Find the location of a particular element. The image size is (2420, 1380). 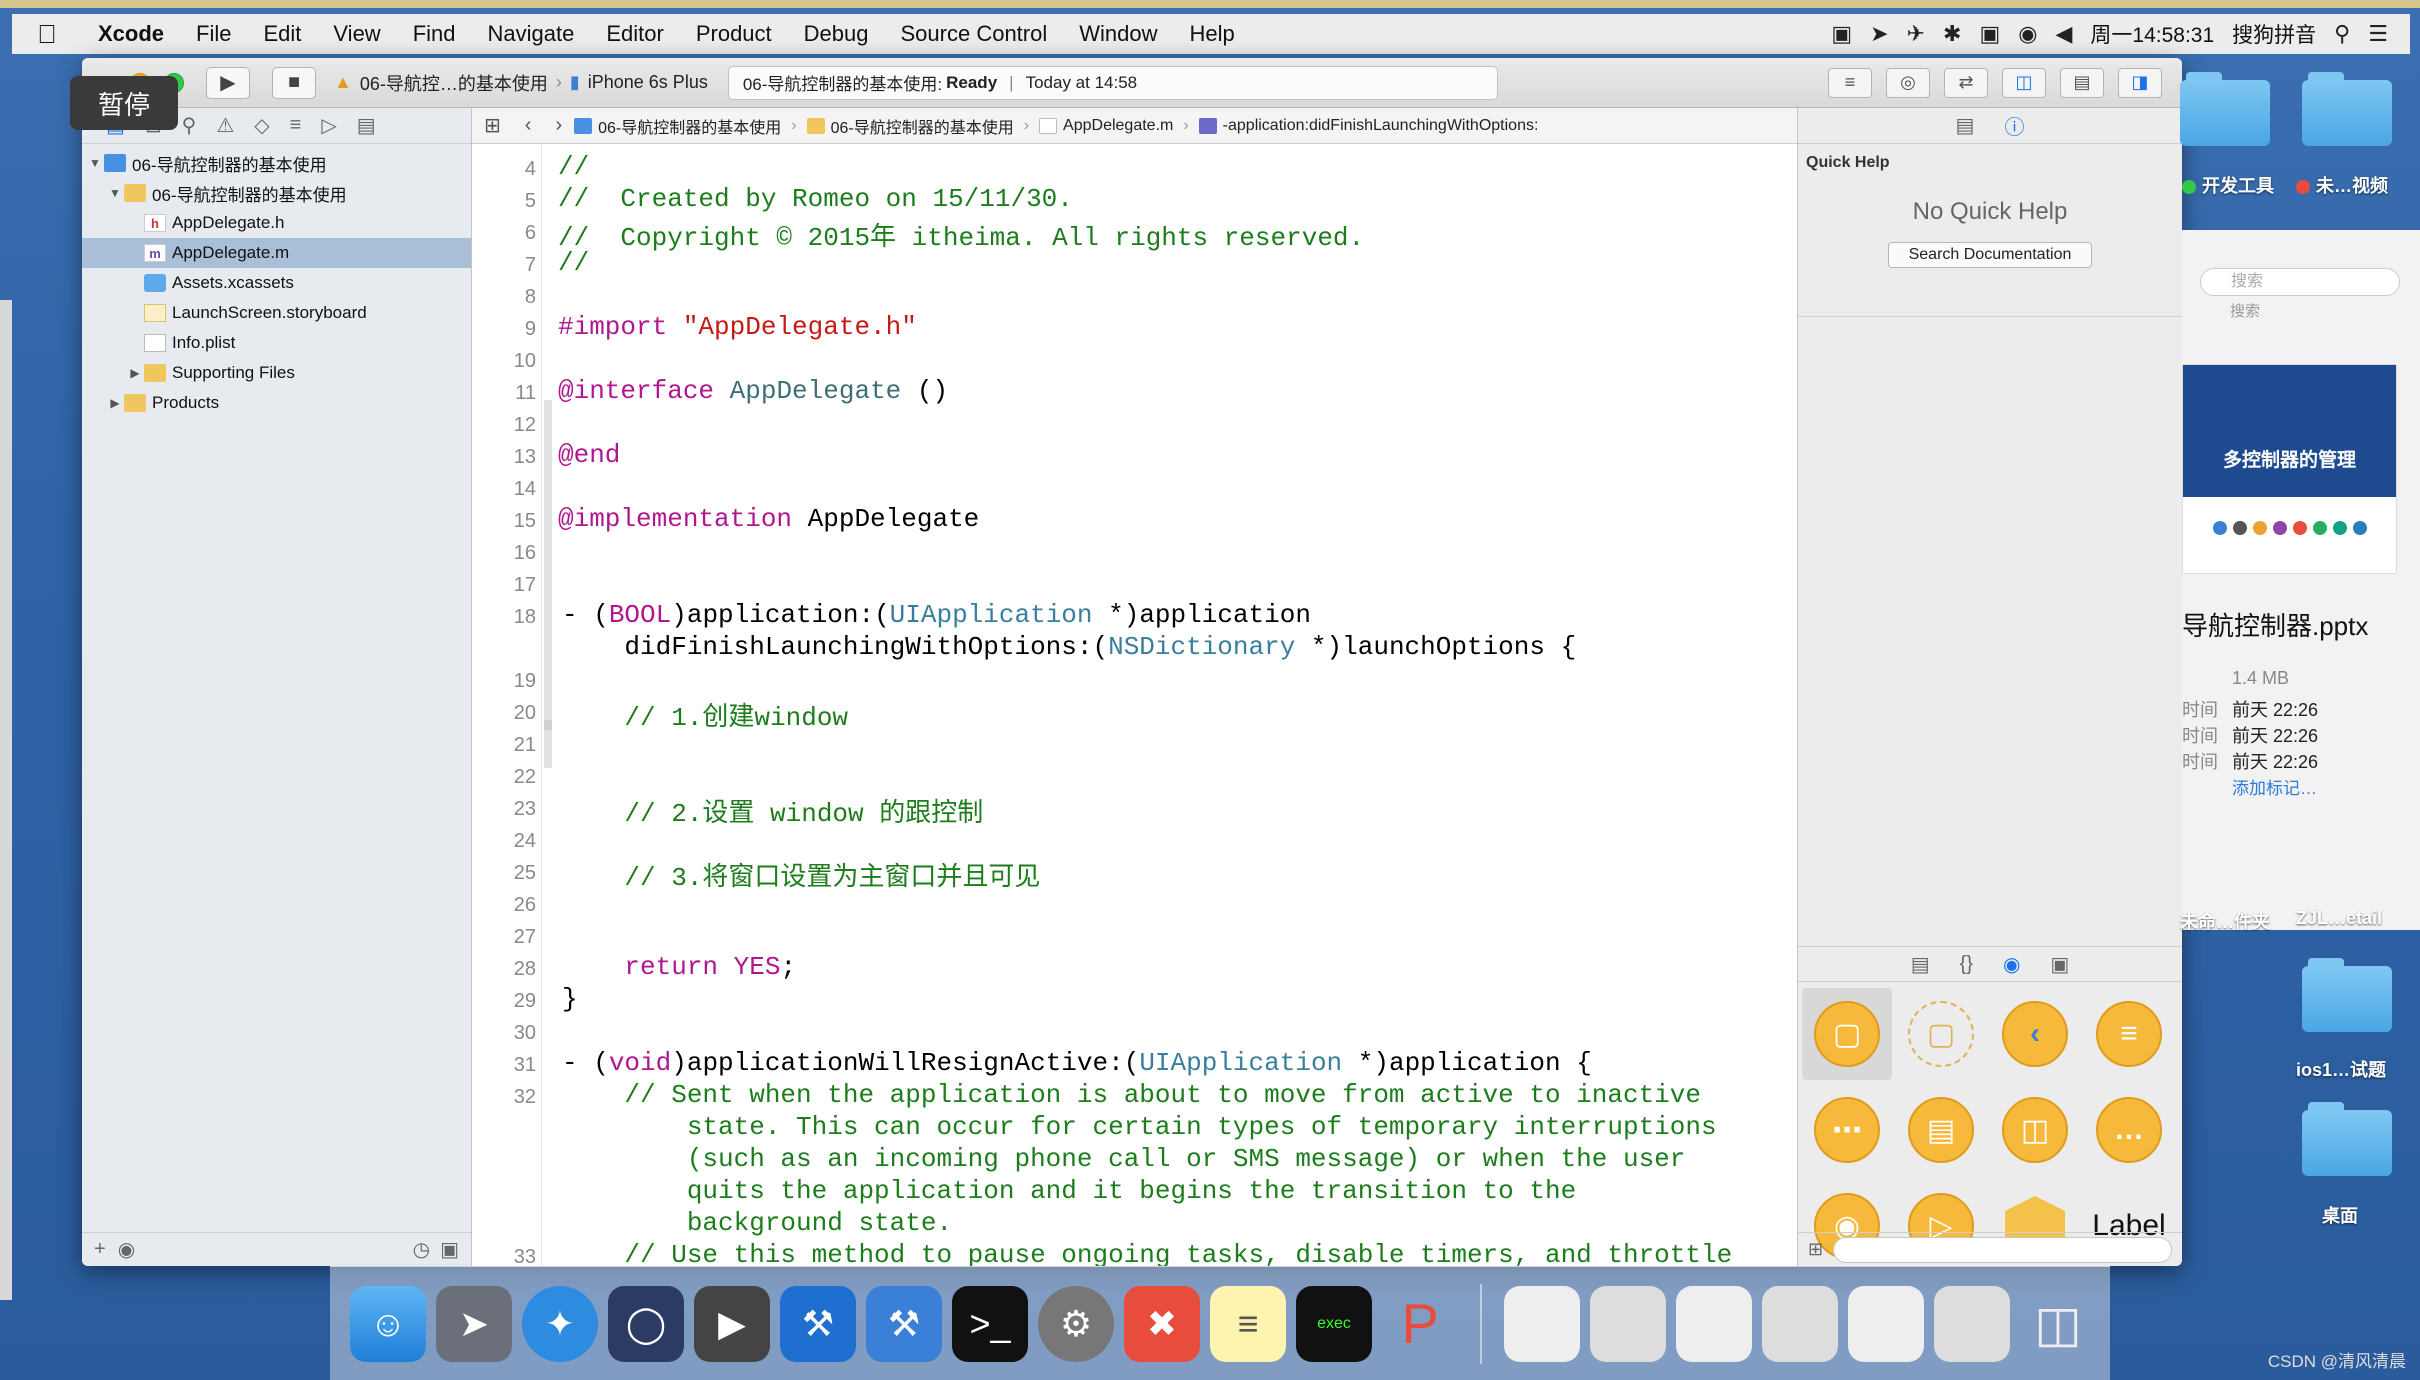

find-navigator-icon: ⚲ is located at coordinates (189, 125).